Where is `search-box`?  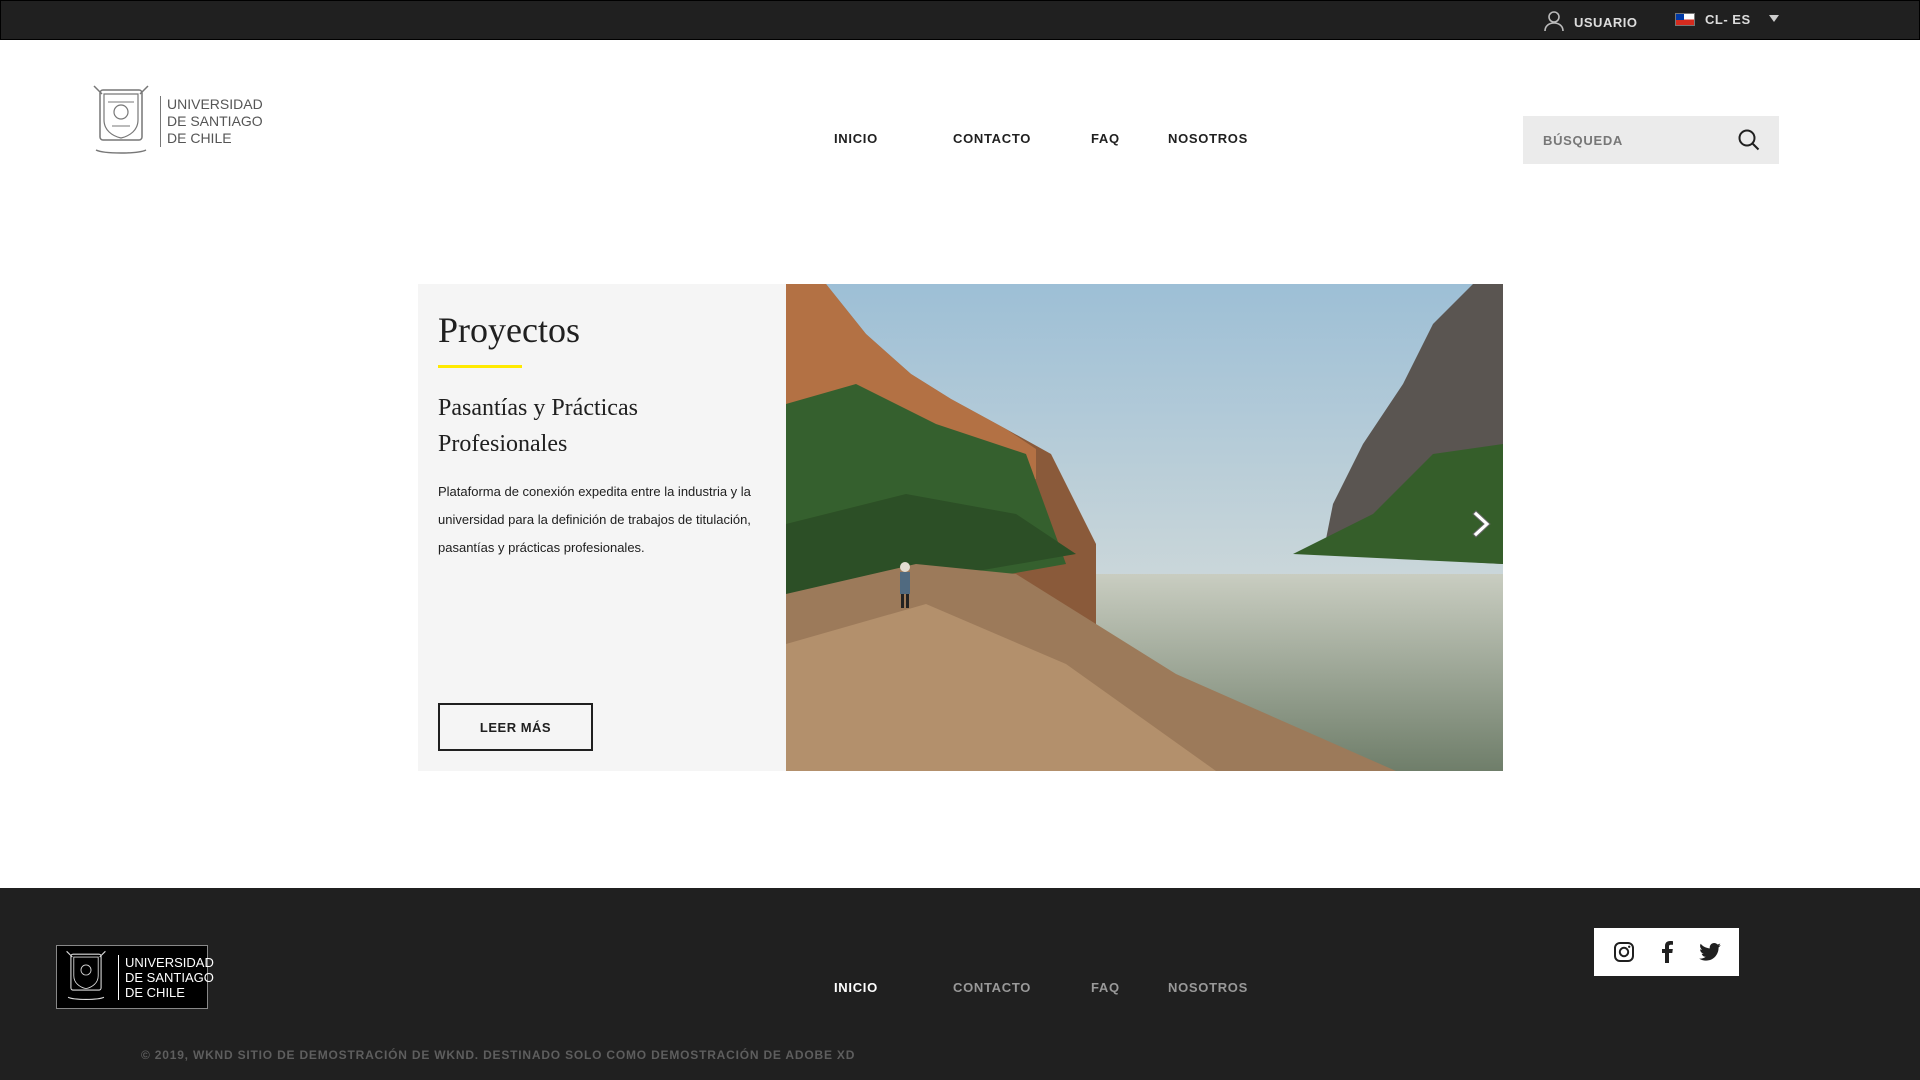 search-box is located at coordinates (1651, 140).